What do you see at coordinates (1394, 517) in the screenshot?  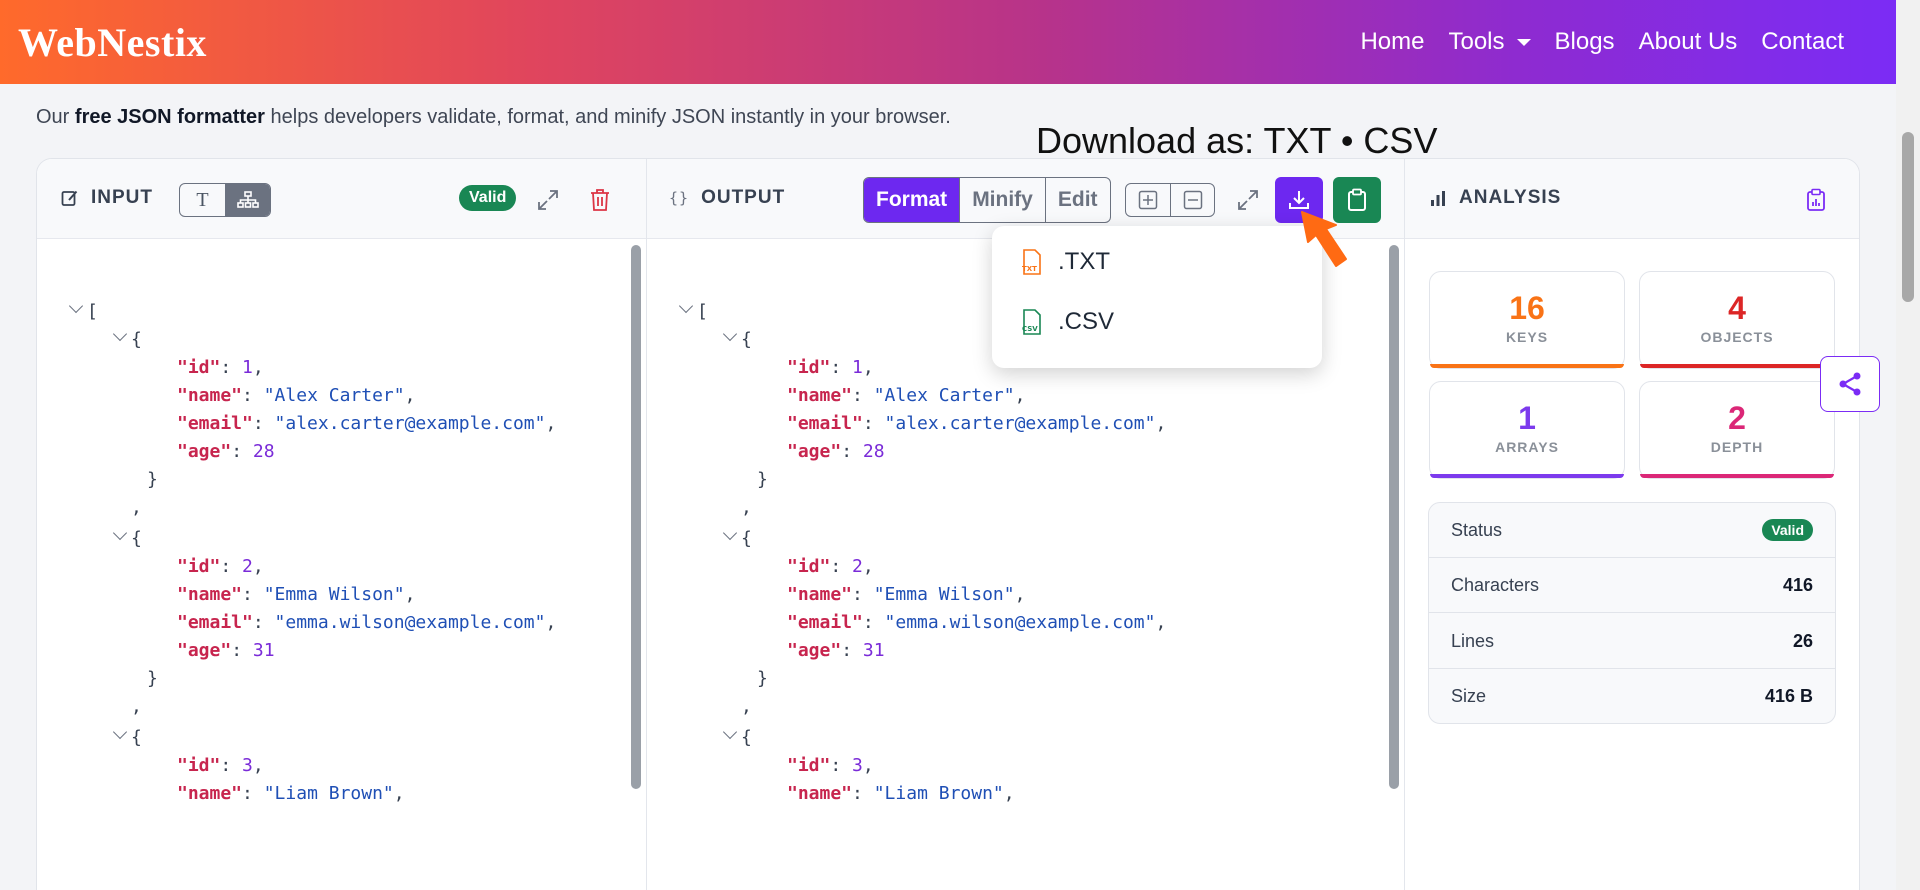 I see `output-scrollbar` at bounding box center [1394, 517].